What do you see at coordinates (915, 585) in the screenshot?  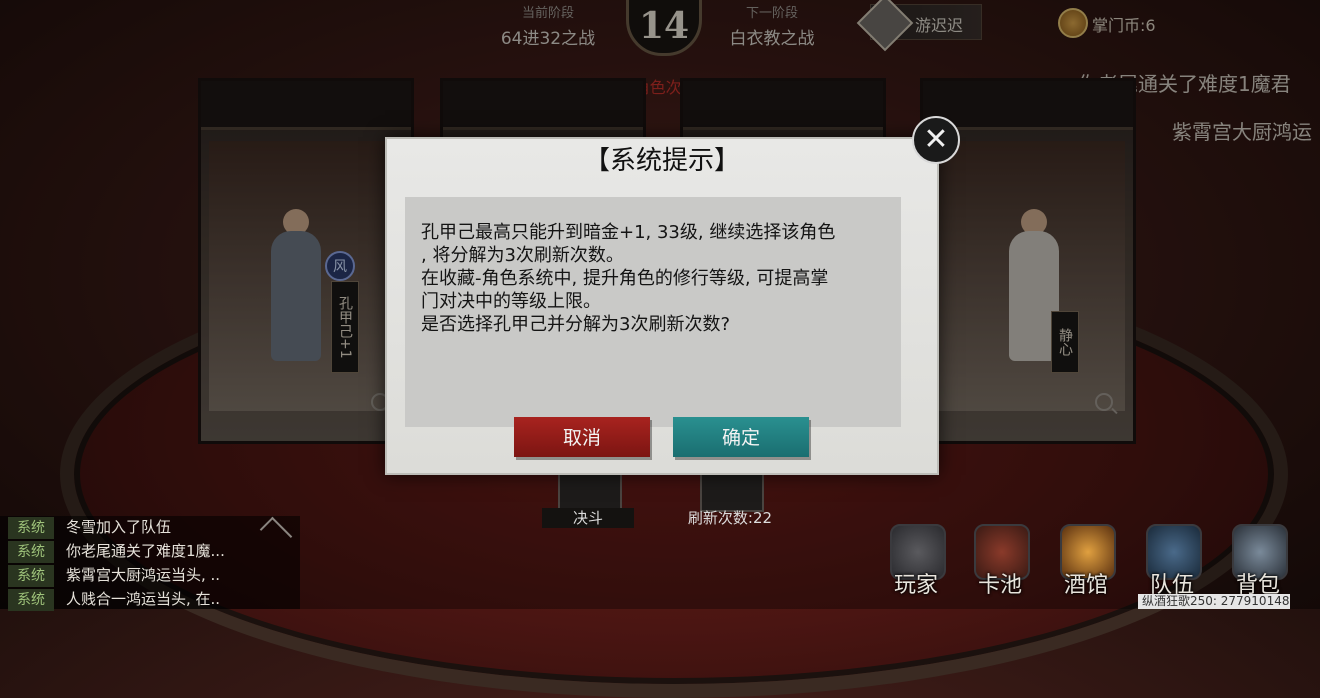 I see `nav-label: 玩家` at bounding box center [915, 585].